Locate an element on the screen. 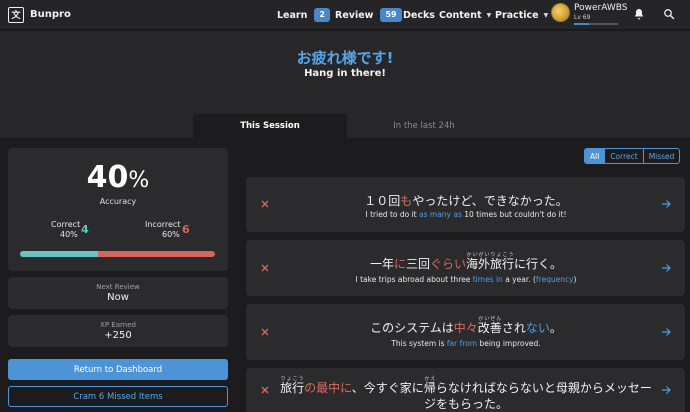 The width and height of the screenshot is (690, 412). nav-content: Content ▼ is located at coordinates (465, 15).